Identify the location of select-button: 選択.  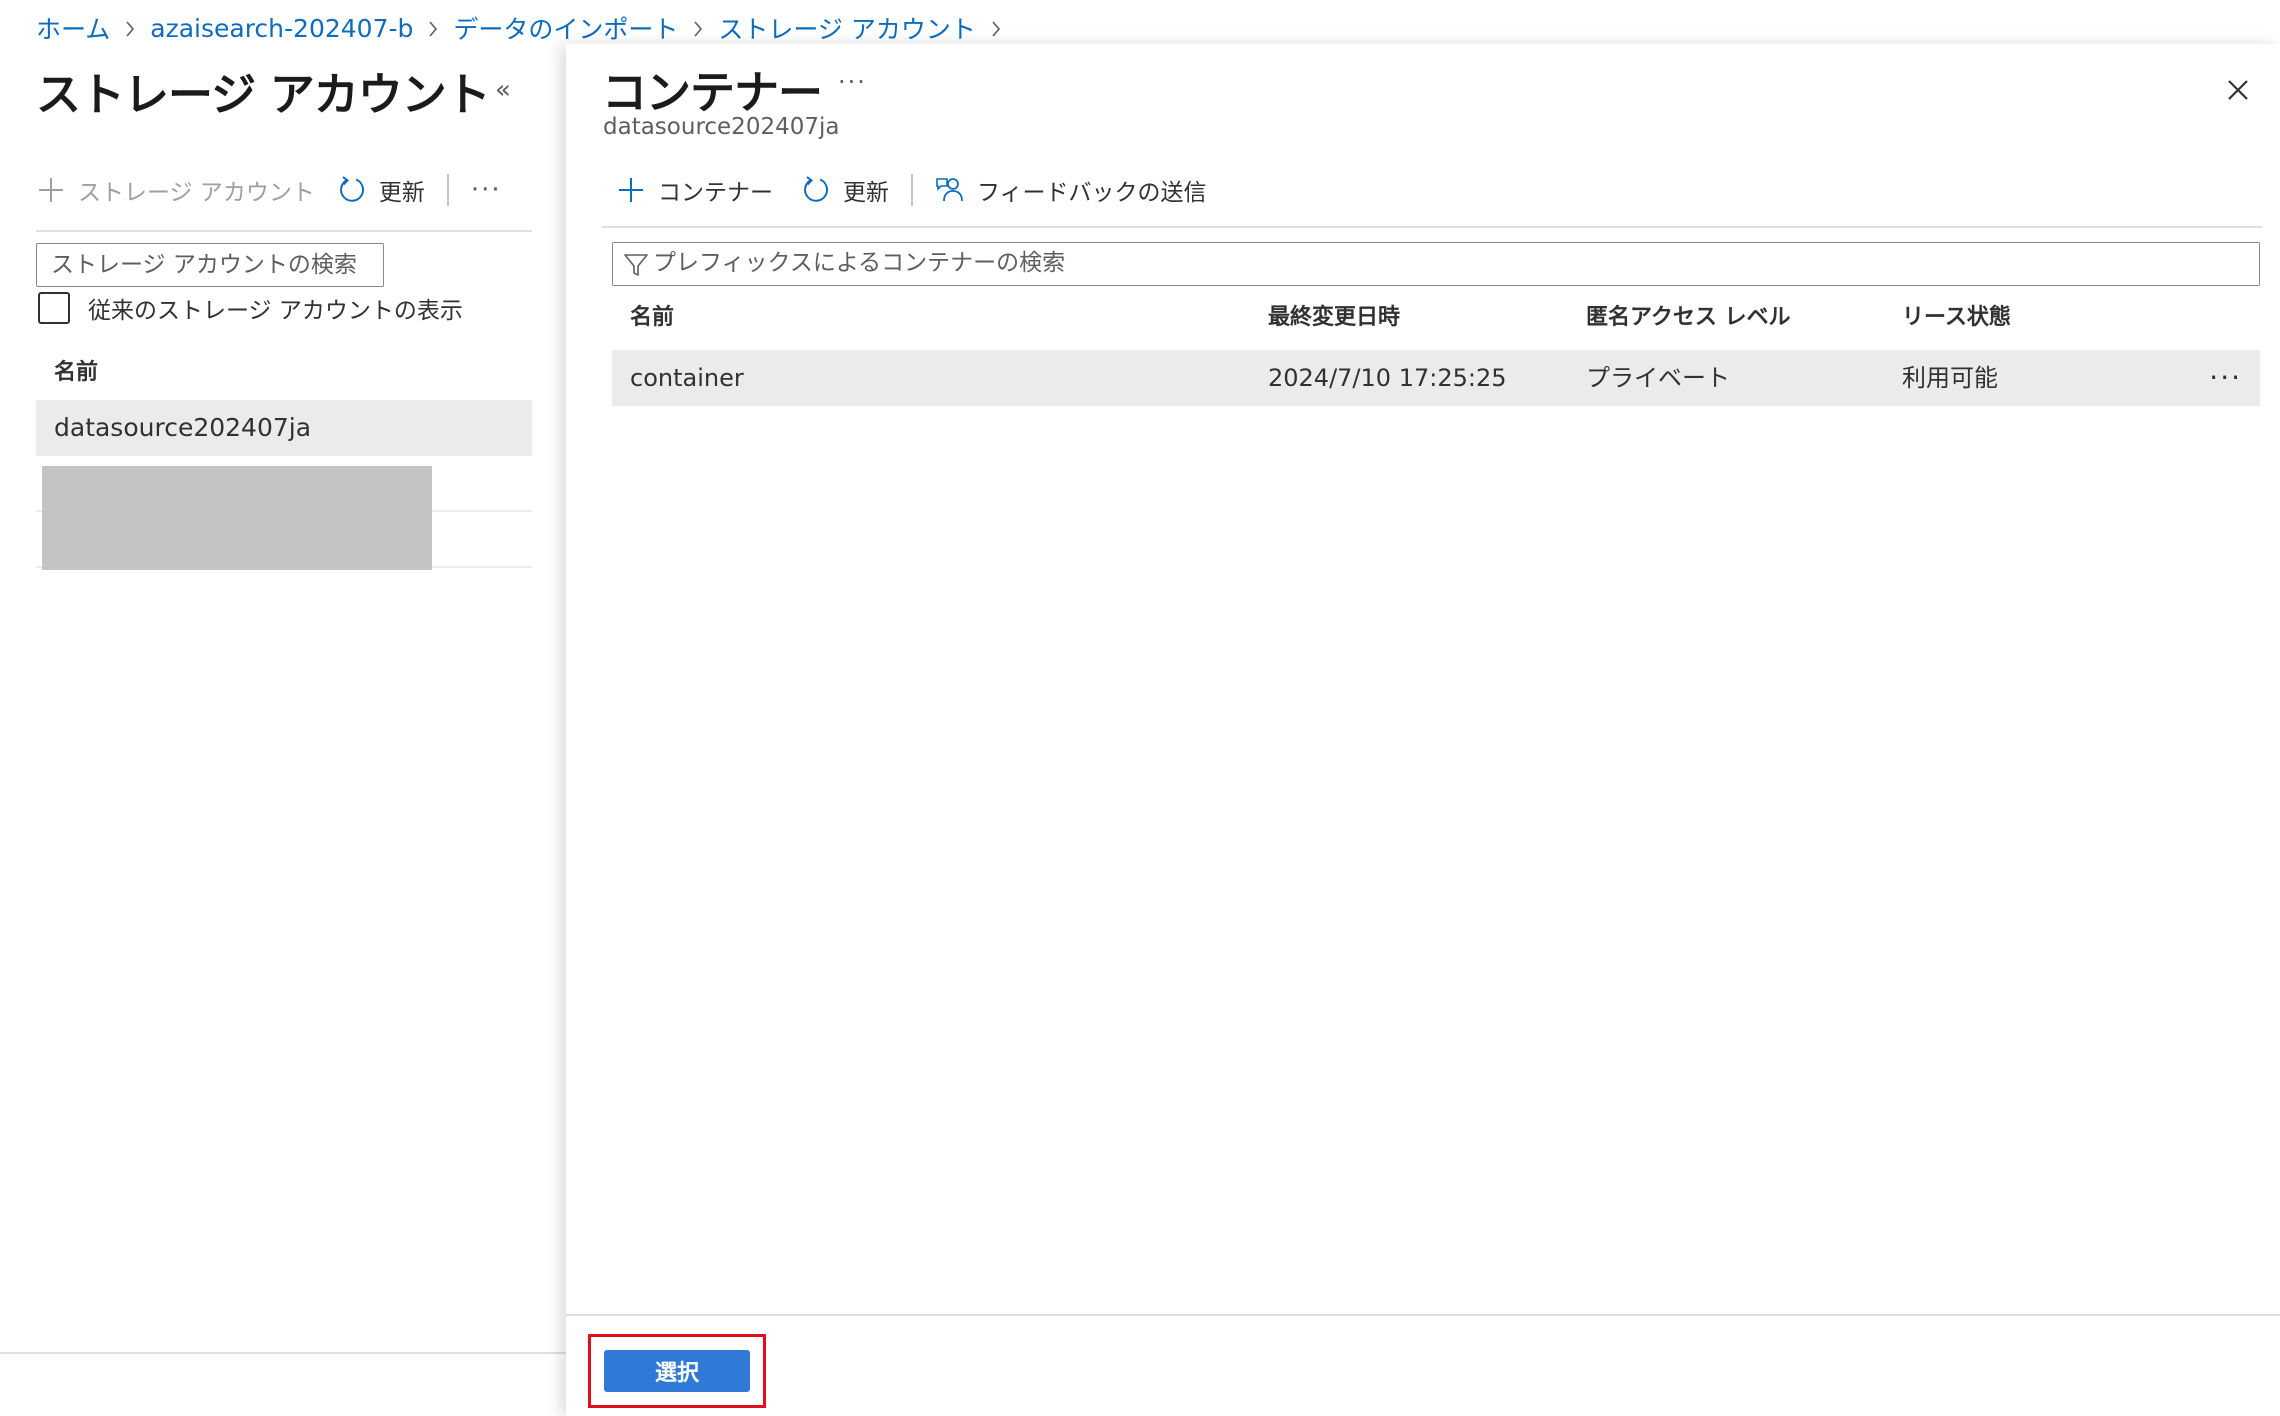
(677, 1371).